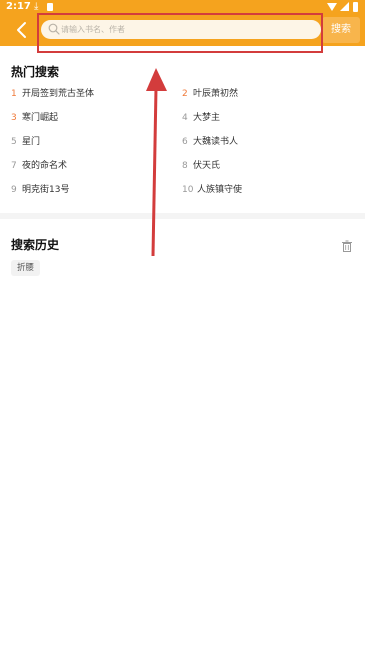  I want to click on annotation-arrow, so click(156, 162).